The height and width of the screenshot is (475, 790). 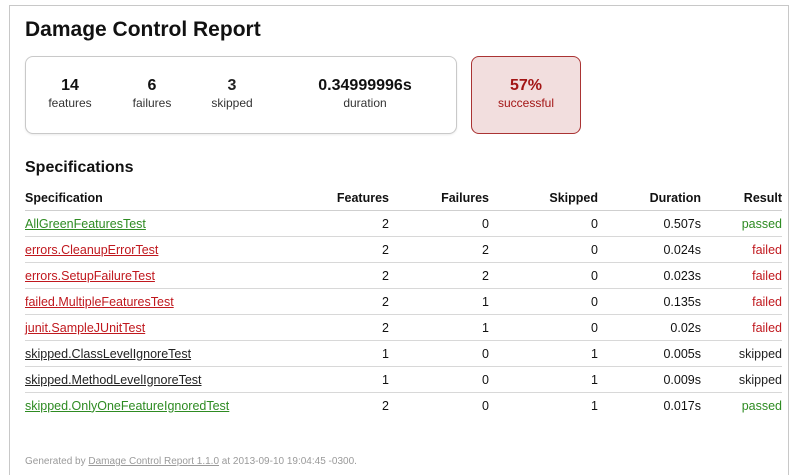 I want to click on cell-specification: errors.CleanupErrorTest, so click(x=166, y=249).